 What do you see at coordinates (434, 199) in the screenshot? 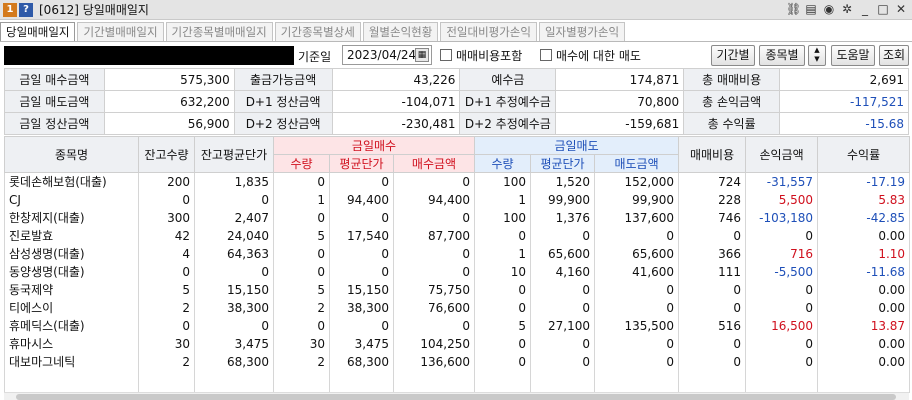
I see `cell-buy-amt: 94,400` at bounding box center [434, 199].